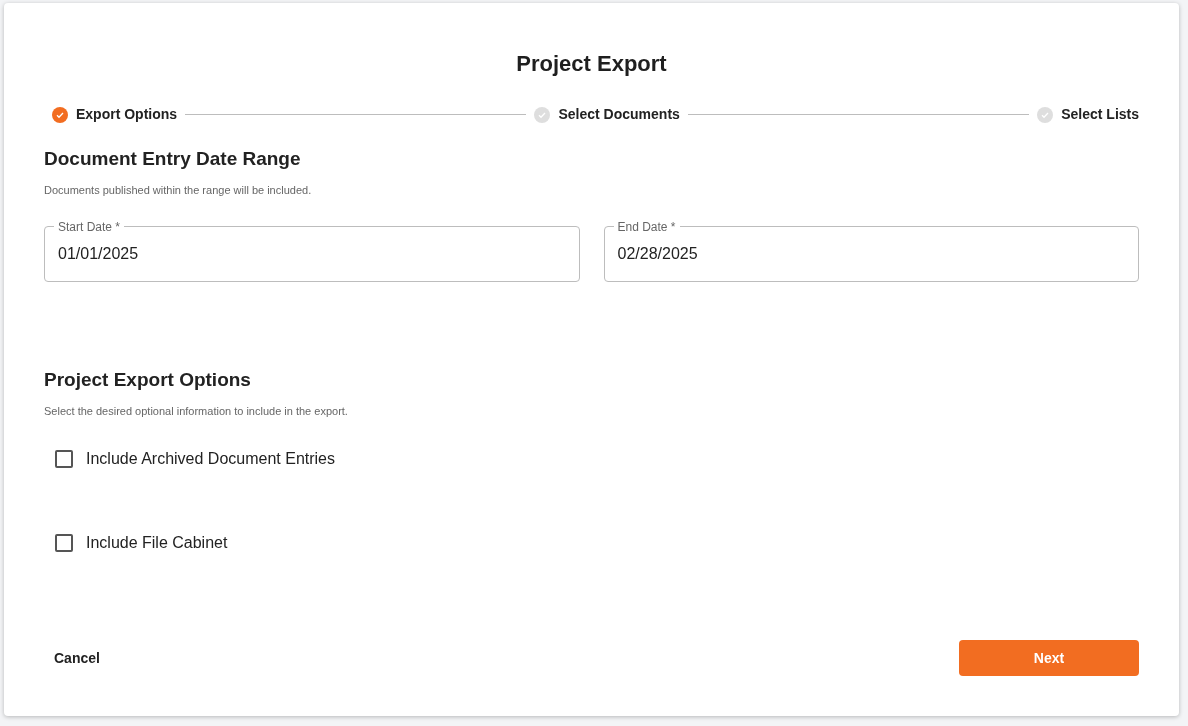  Describe the element at coordinates (178, 190) in the screenshot. I see `section-description: Documents published within the range will be included.` at that location.